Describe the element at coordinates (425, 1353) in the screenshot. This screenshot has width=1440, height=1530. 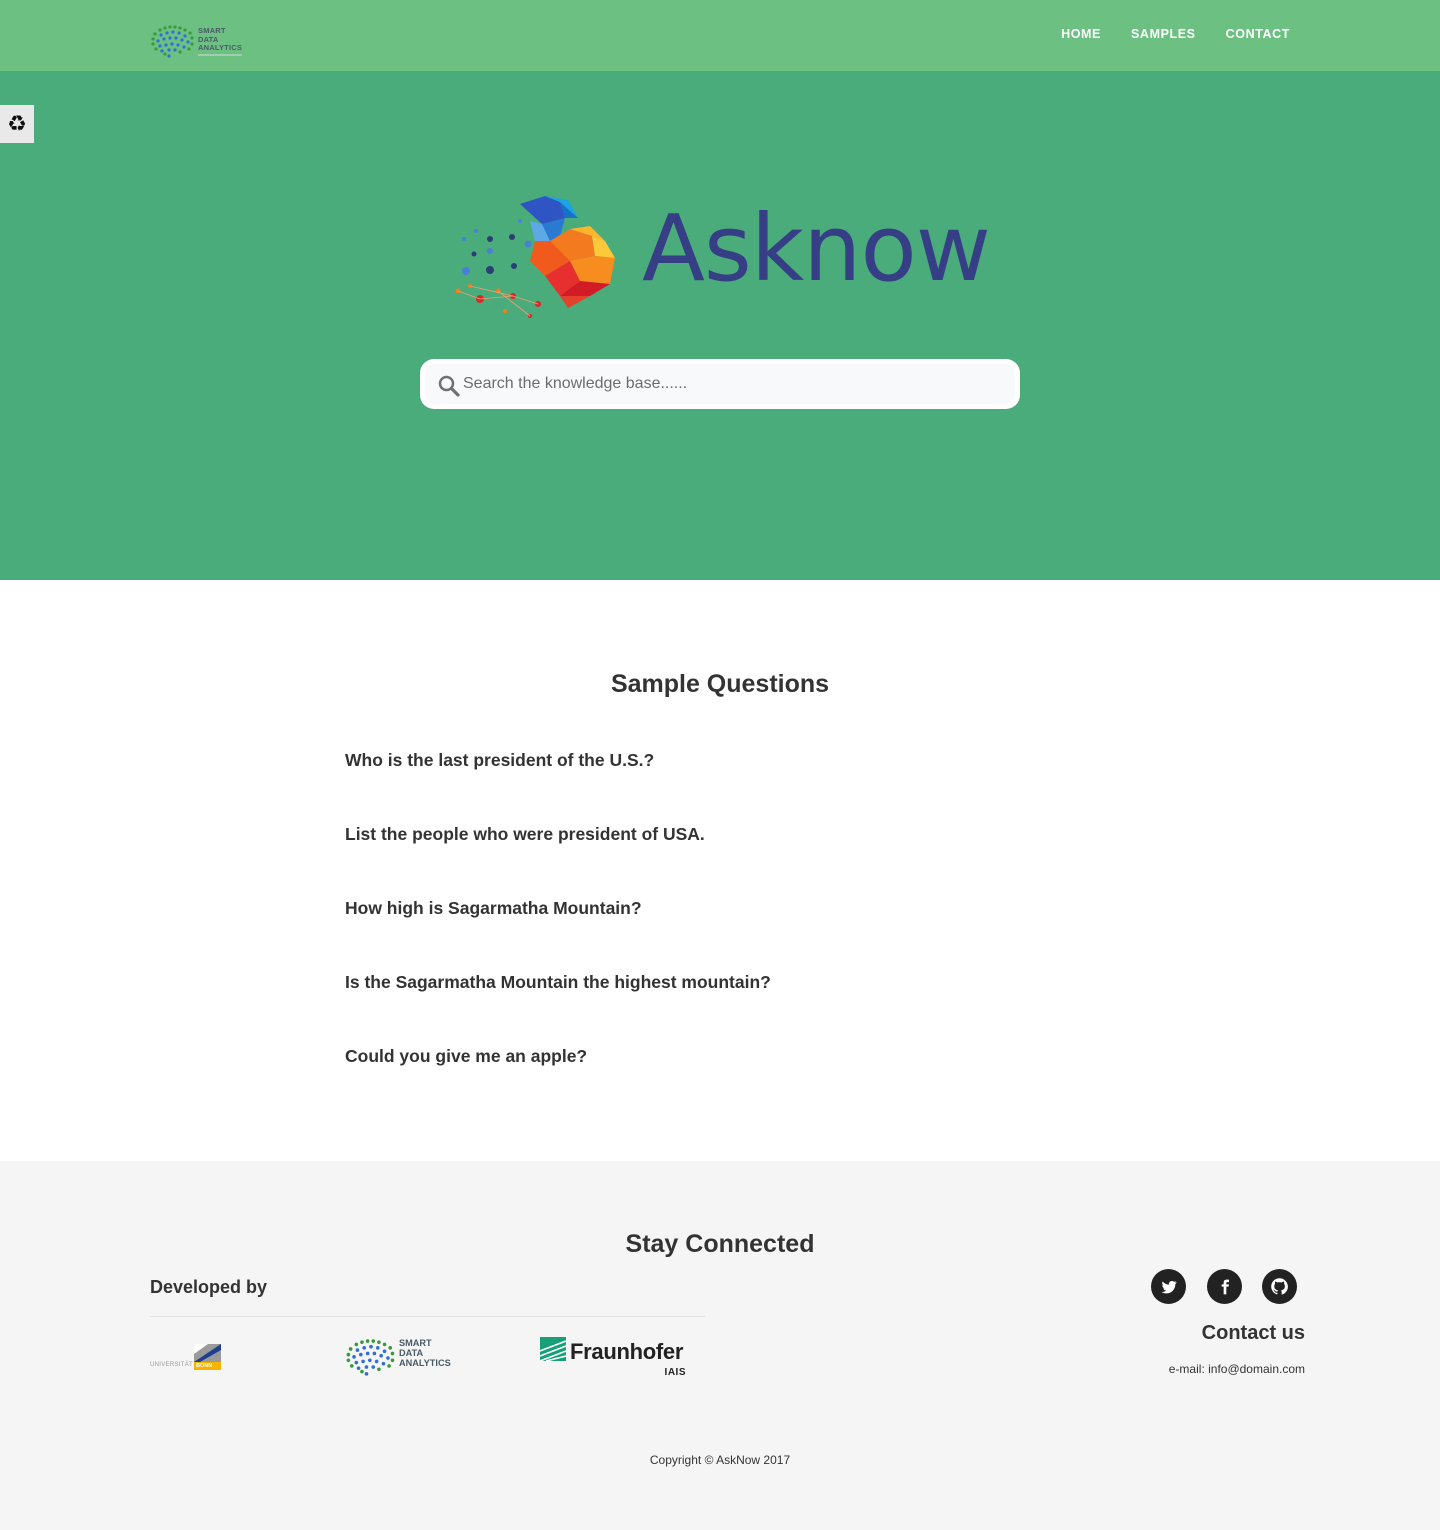
I see `sda-text: SMART DATA ANALYTICS` at that location.